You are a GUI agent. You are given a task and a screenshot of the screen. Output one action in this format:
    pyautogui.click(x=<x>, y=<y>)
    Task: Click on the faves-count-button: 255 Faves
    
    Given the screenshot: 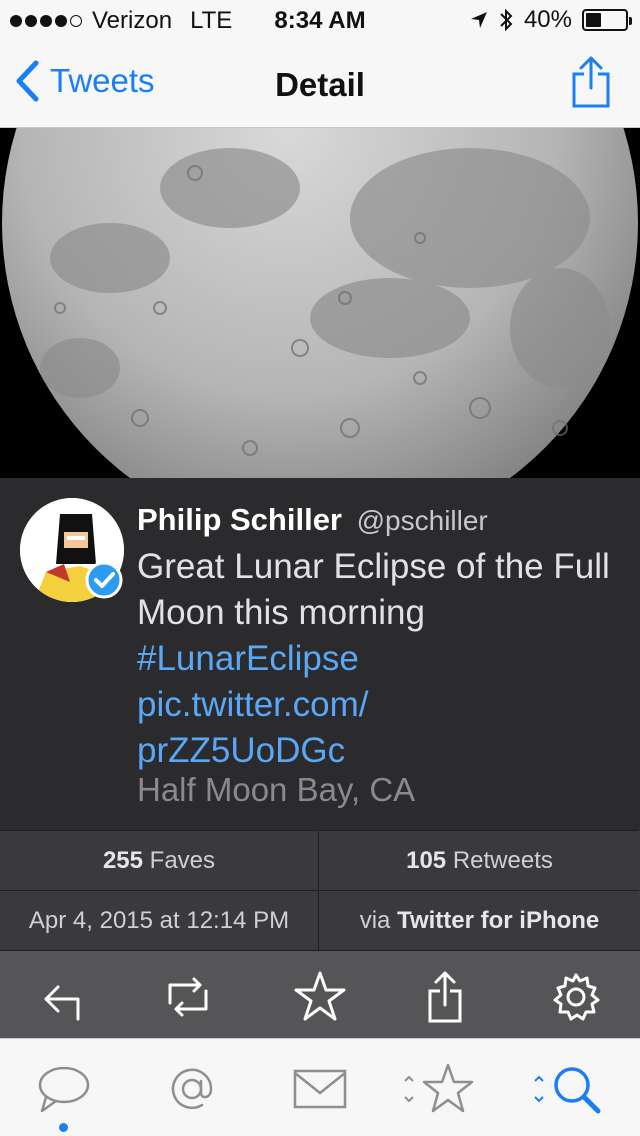 What is the action you would take?
    pyautogui.click(x=159, y=860)
    